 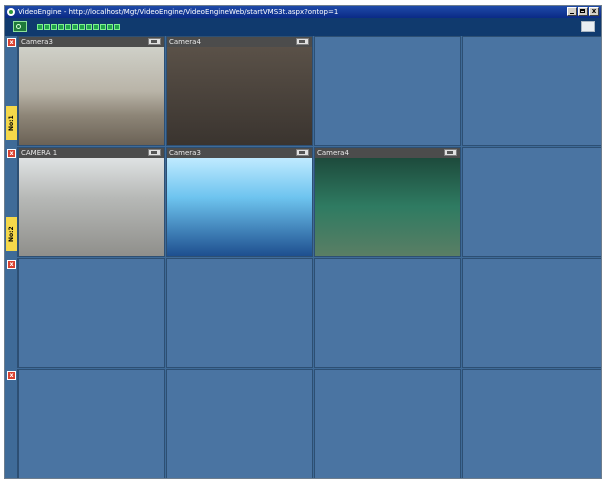 What do you see at coordinates (594, 11) in the screenshot?
I see `close-window-button: x` at bounding box center [594, 11].